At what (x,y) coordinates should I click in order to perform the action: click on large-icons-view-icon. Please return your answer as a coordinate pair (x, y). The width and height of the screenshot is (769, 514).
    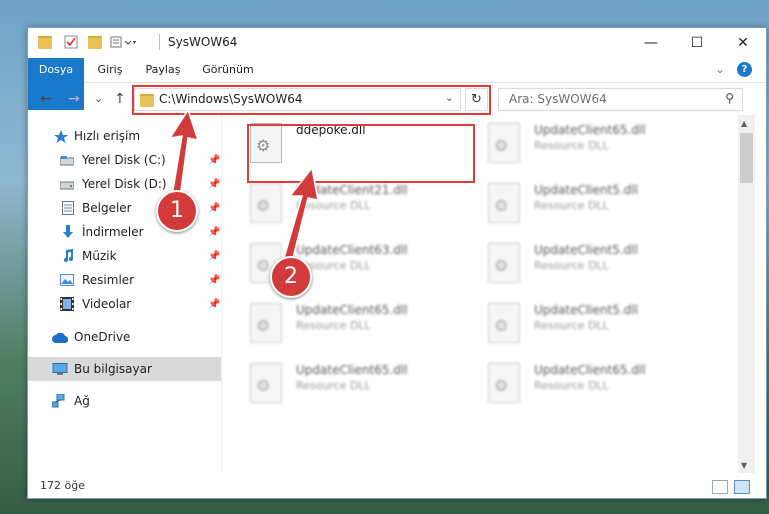
    Looking at the image, I should click on (742, 487).